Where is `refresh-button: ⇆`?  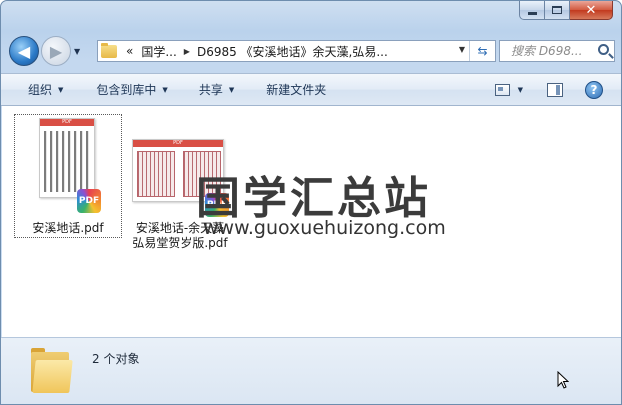 refresh-button: ⇆ is located at coordinates (482, 51).